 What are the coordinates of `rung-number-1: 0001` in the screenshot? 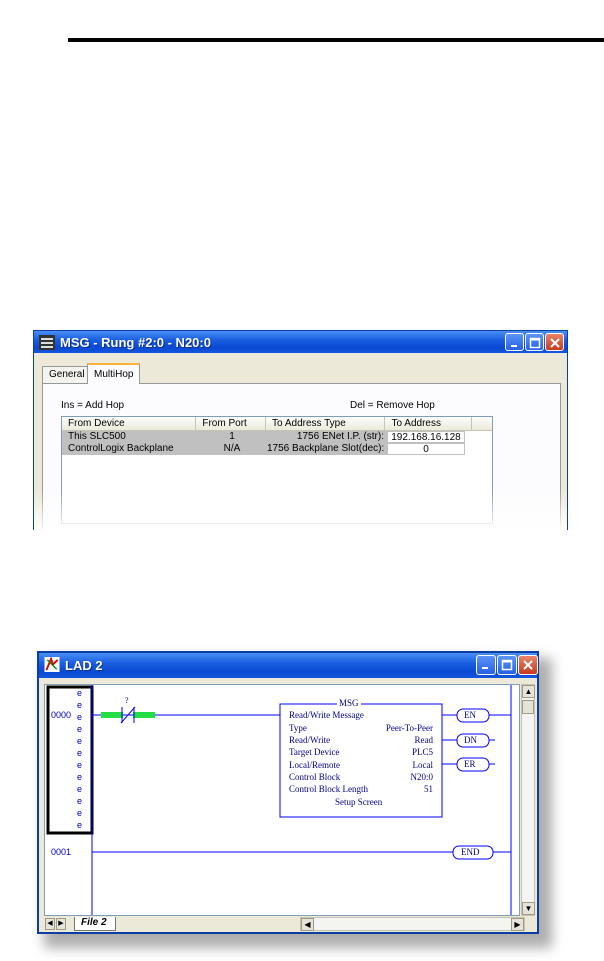 It's located at (61, 852).